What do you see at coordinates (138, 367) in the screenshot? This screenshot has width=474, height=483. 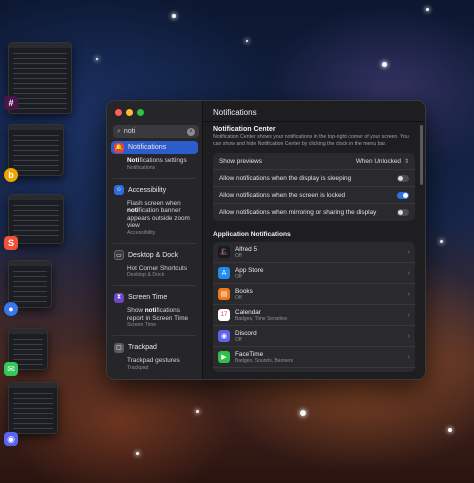 I see `result-sub-path: Trackpad` at bounding box center [138, 367].